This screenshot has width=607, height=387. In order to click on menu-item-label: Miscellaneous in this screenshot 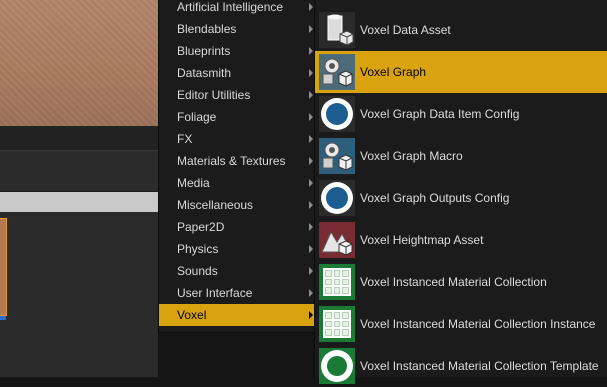, I will do `click(215, 205)`.